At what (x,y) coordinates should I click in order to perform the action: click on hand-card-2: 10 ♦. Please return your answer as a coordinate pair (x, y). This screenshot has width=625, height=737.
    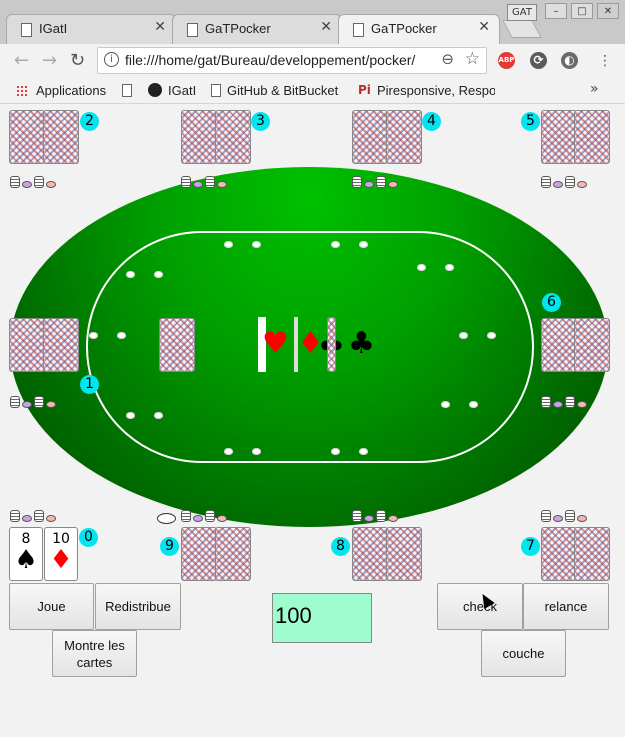
    Looking at the image, I should click on (61, 554).